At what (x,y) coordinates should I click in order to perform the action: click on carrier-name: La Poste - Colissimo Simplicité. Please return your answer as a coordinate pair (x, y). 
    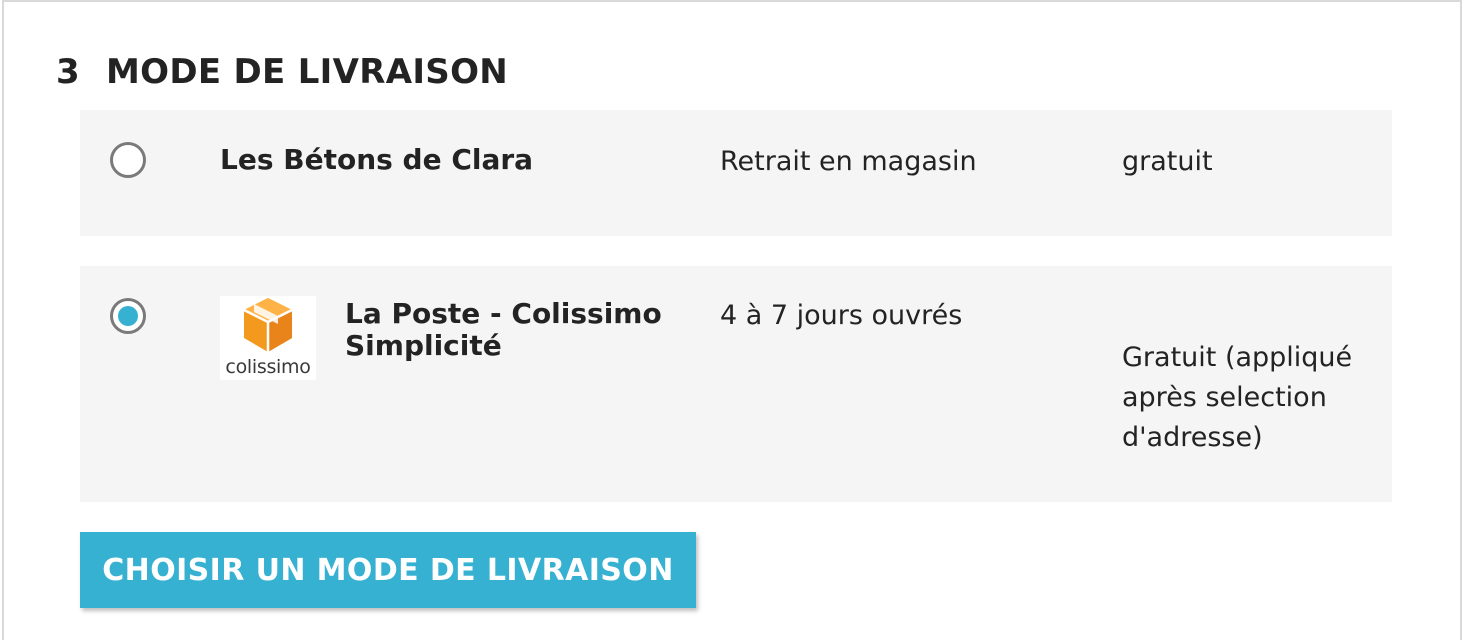
    Looking at the image, I should click on (503, 329).